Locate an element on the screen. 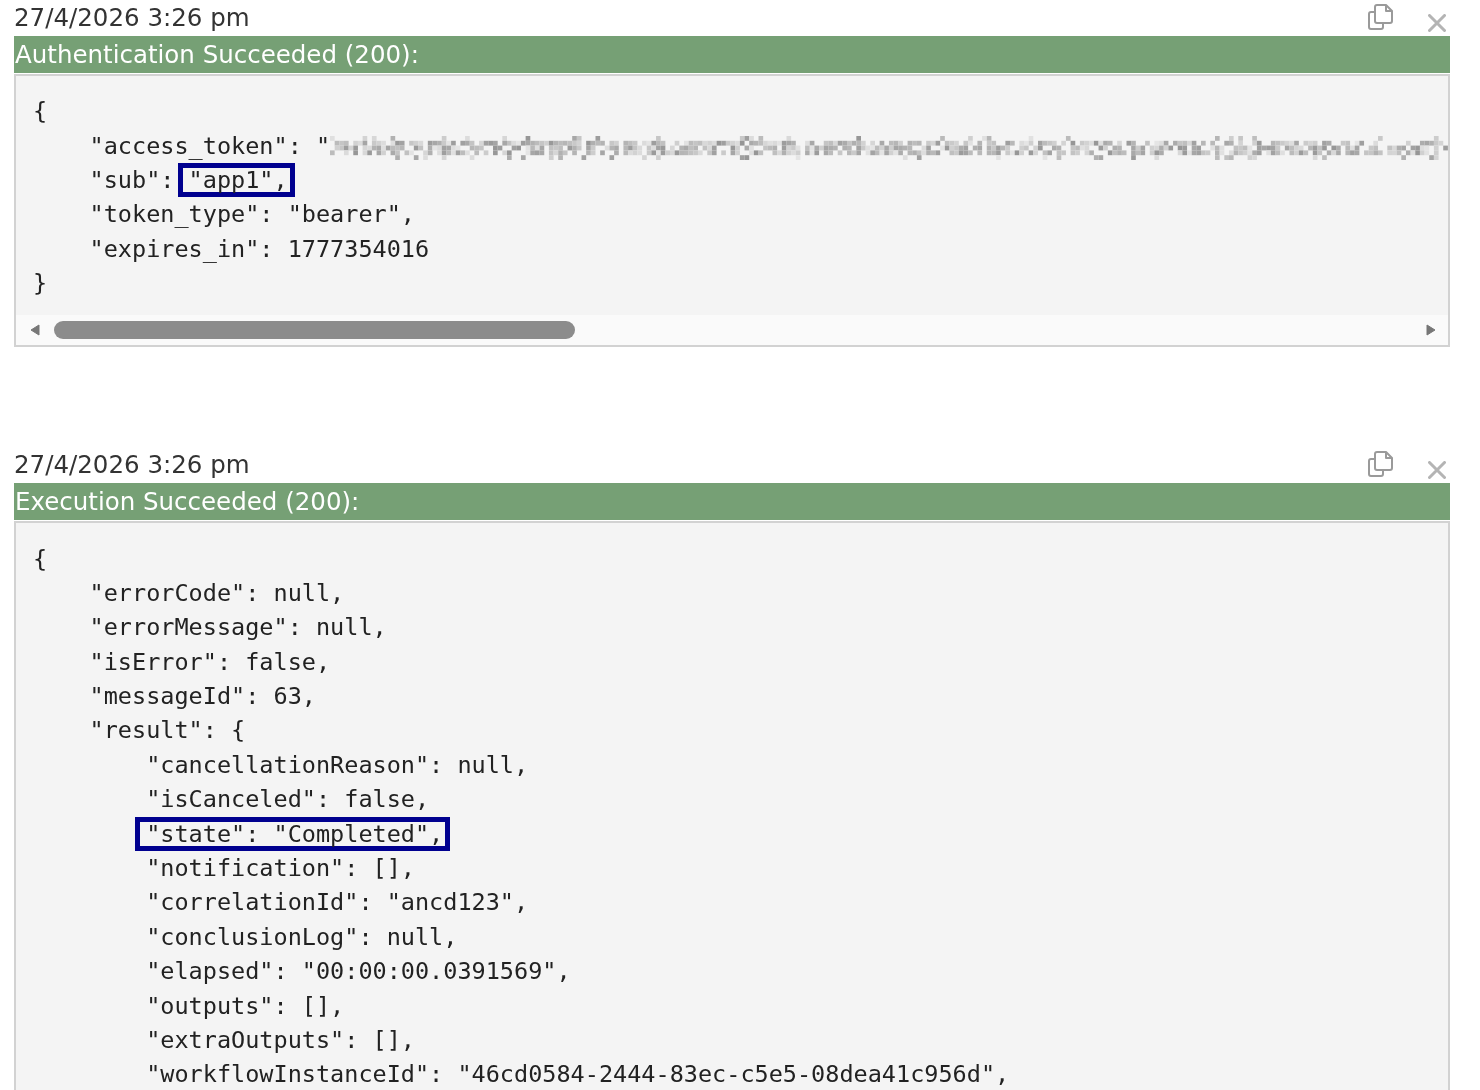 This screenshot has height=1090, width=1480. highlighted-code: "app1", is located at coordinates (236, 179).